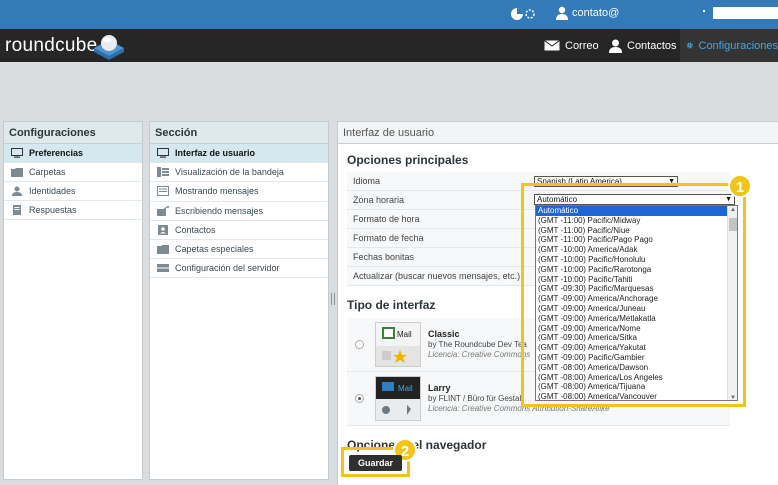 The image size is (778, 485). I want to click on settings-item-label: Identidades, so click(52, 191).